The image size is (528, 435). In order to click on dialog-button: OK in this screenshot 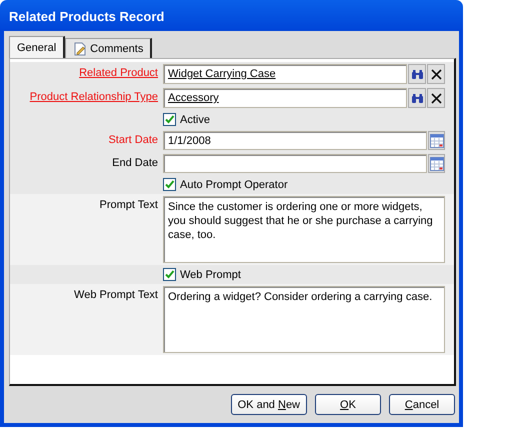, I will do `click(348, 404)`.